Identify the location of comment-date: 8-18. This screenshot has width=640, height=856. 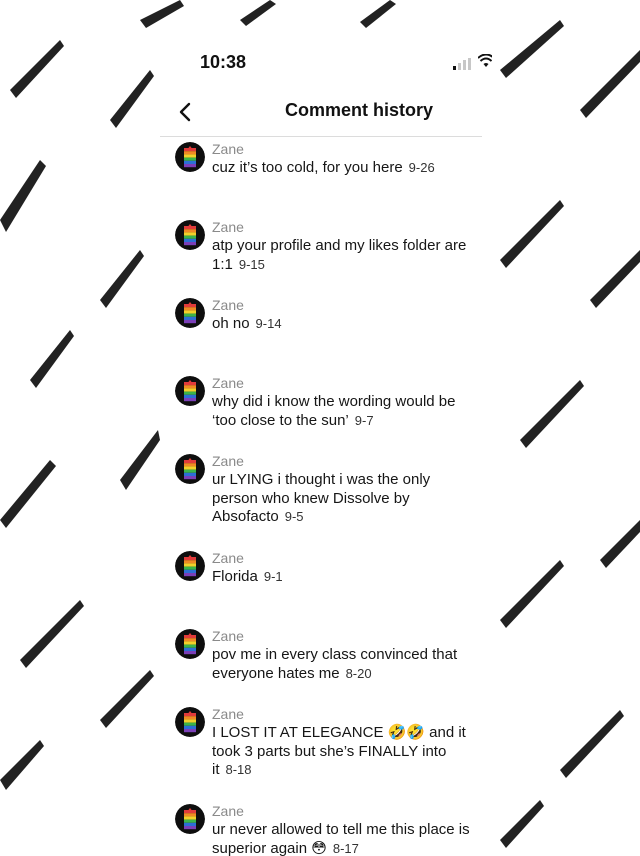
(238, 769).